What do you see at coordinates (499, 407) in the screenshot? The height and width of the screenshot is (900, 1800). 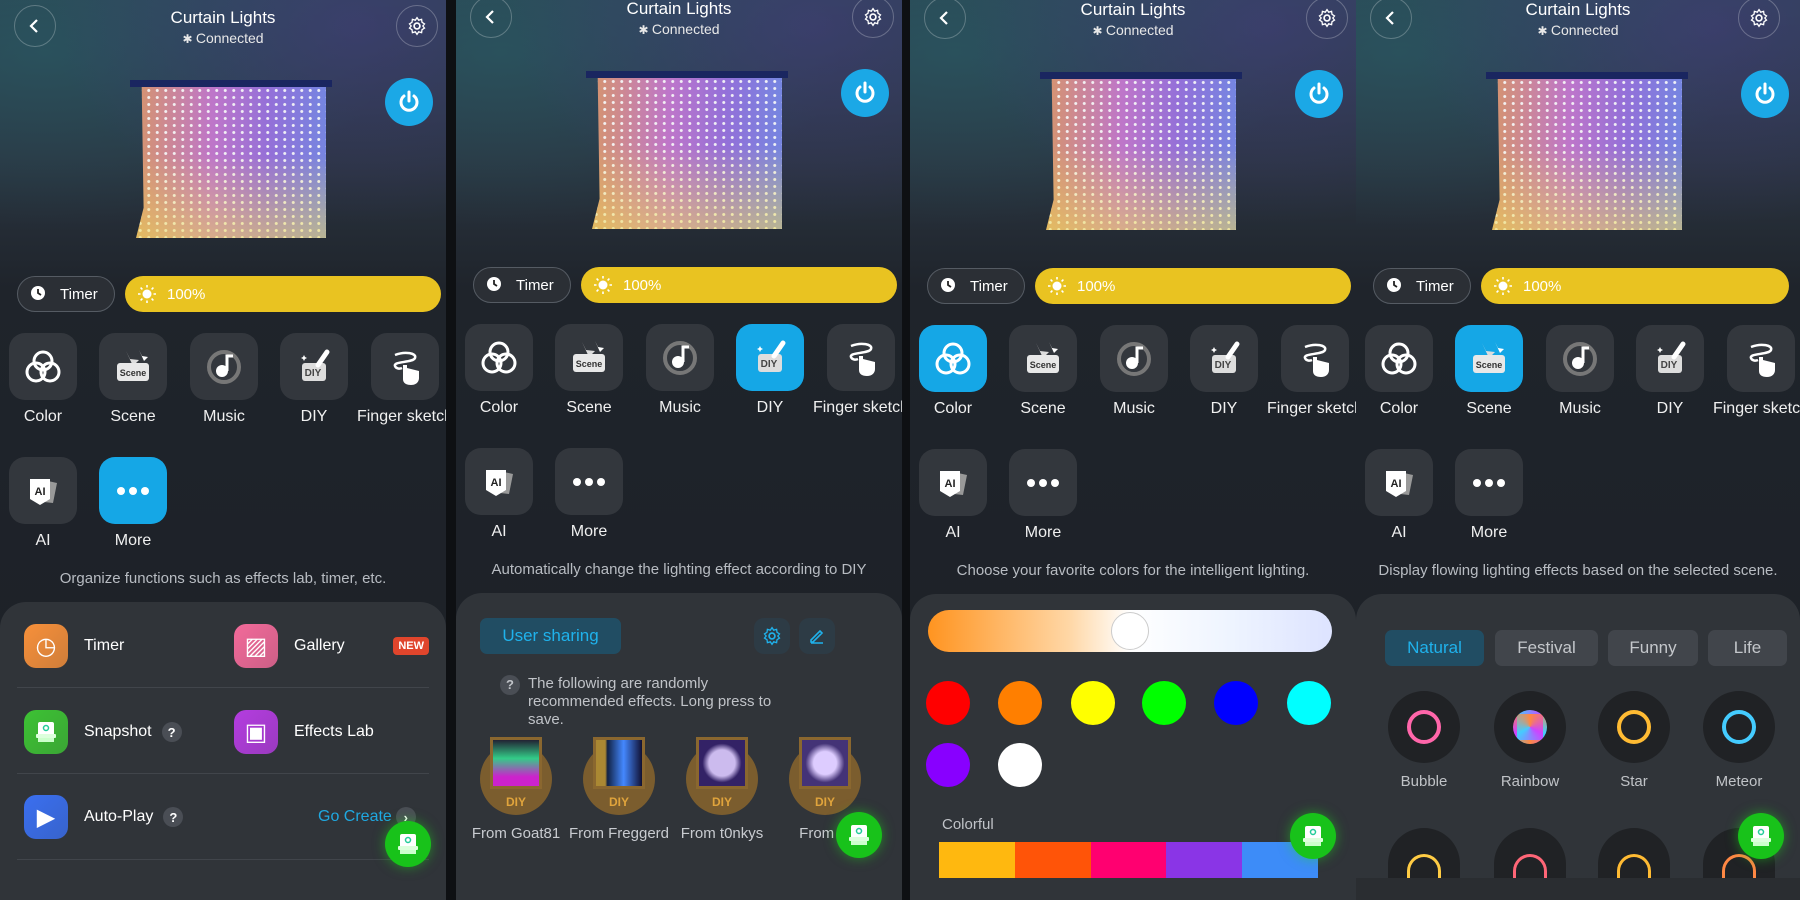 I see `function-label: Color` at bounding box center [499, 407].